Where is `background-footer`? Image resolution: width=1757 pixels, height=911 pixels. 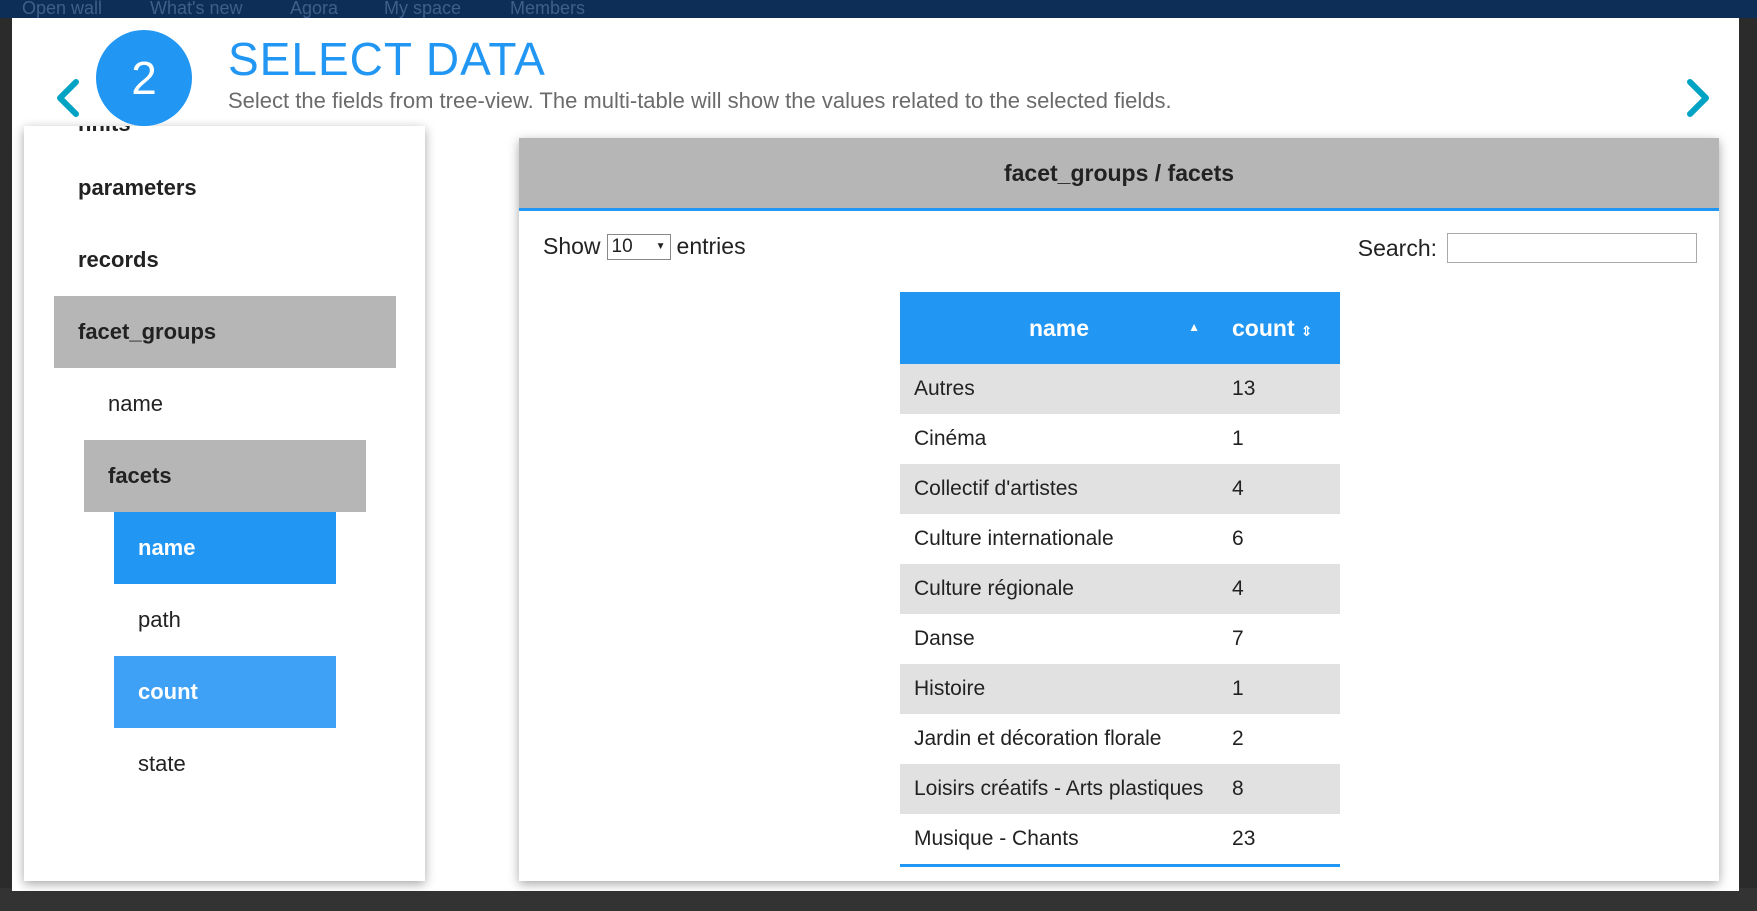 background-footer is located at coordinates (878, 899).